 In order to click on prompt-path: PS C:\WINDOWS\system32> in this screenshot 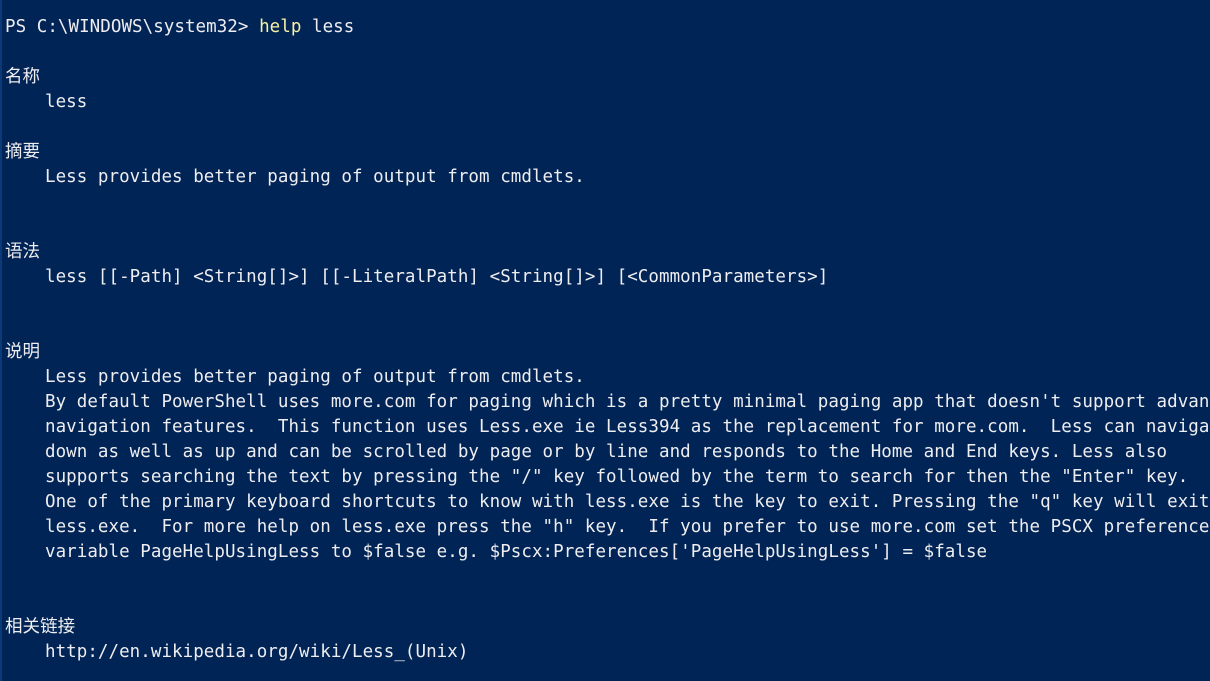, I will do `click(132, 27)`.